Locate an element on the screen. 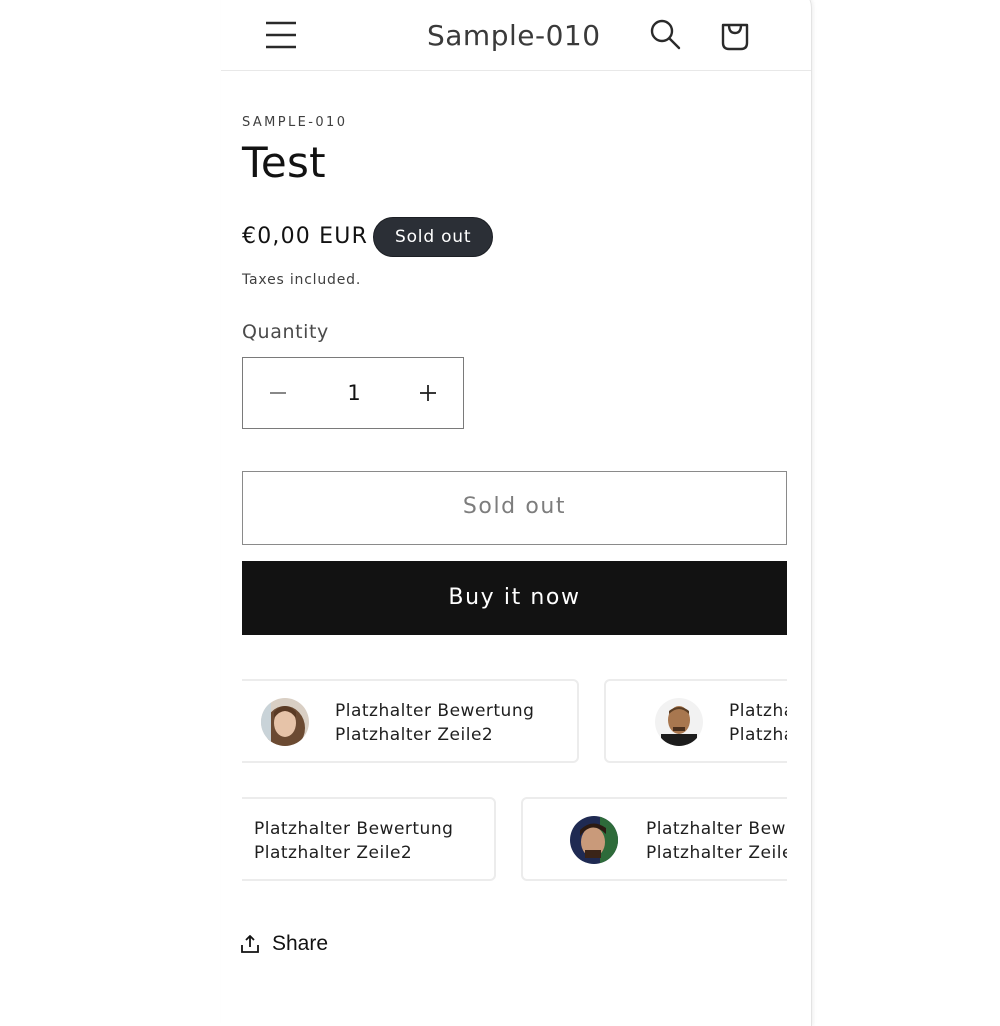 This screenshot has height=1026, width=1000. search-icon is located at coordinates (665, 34).